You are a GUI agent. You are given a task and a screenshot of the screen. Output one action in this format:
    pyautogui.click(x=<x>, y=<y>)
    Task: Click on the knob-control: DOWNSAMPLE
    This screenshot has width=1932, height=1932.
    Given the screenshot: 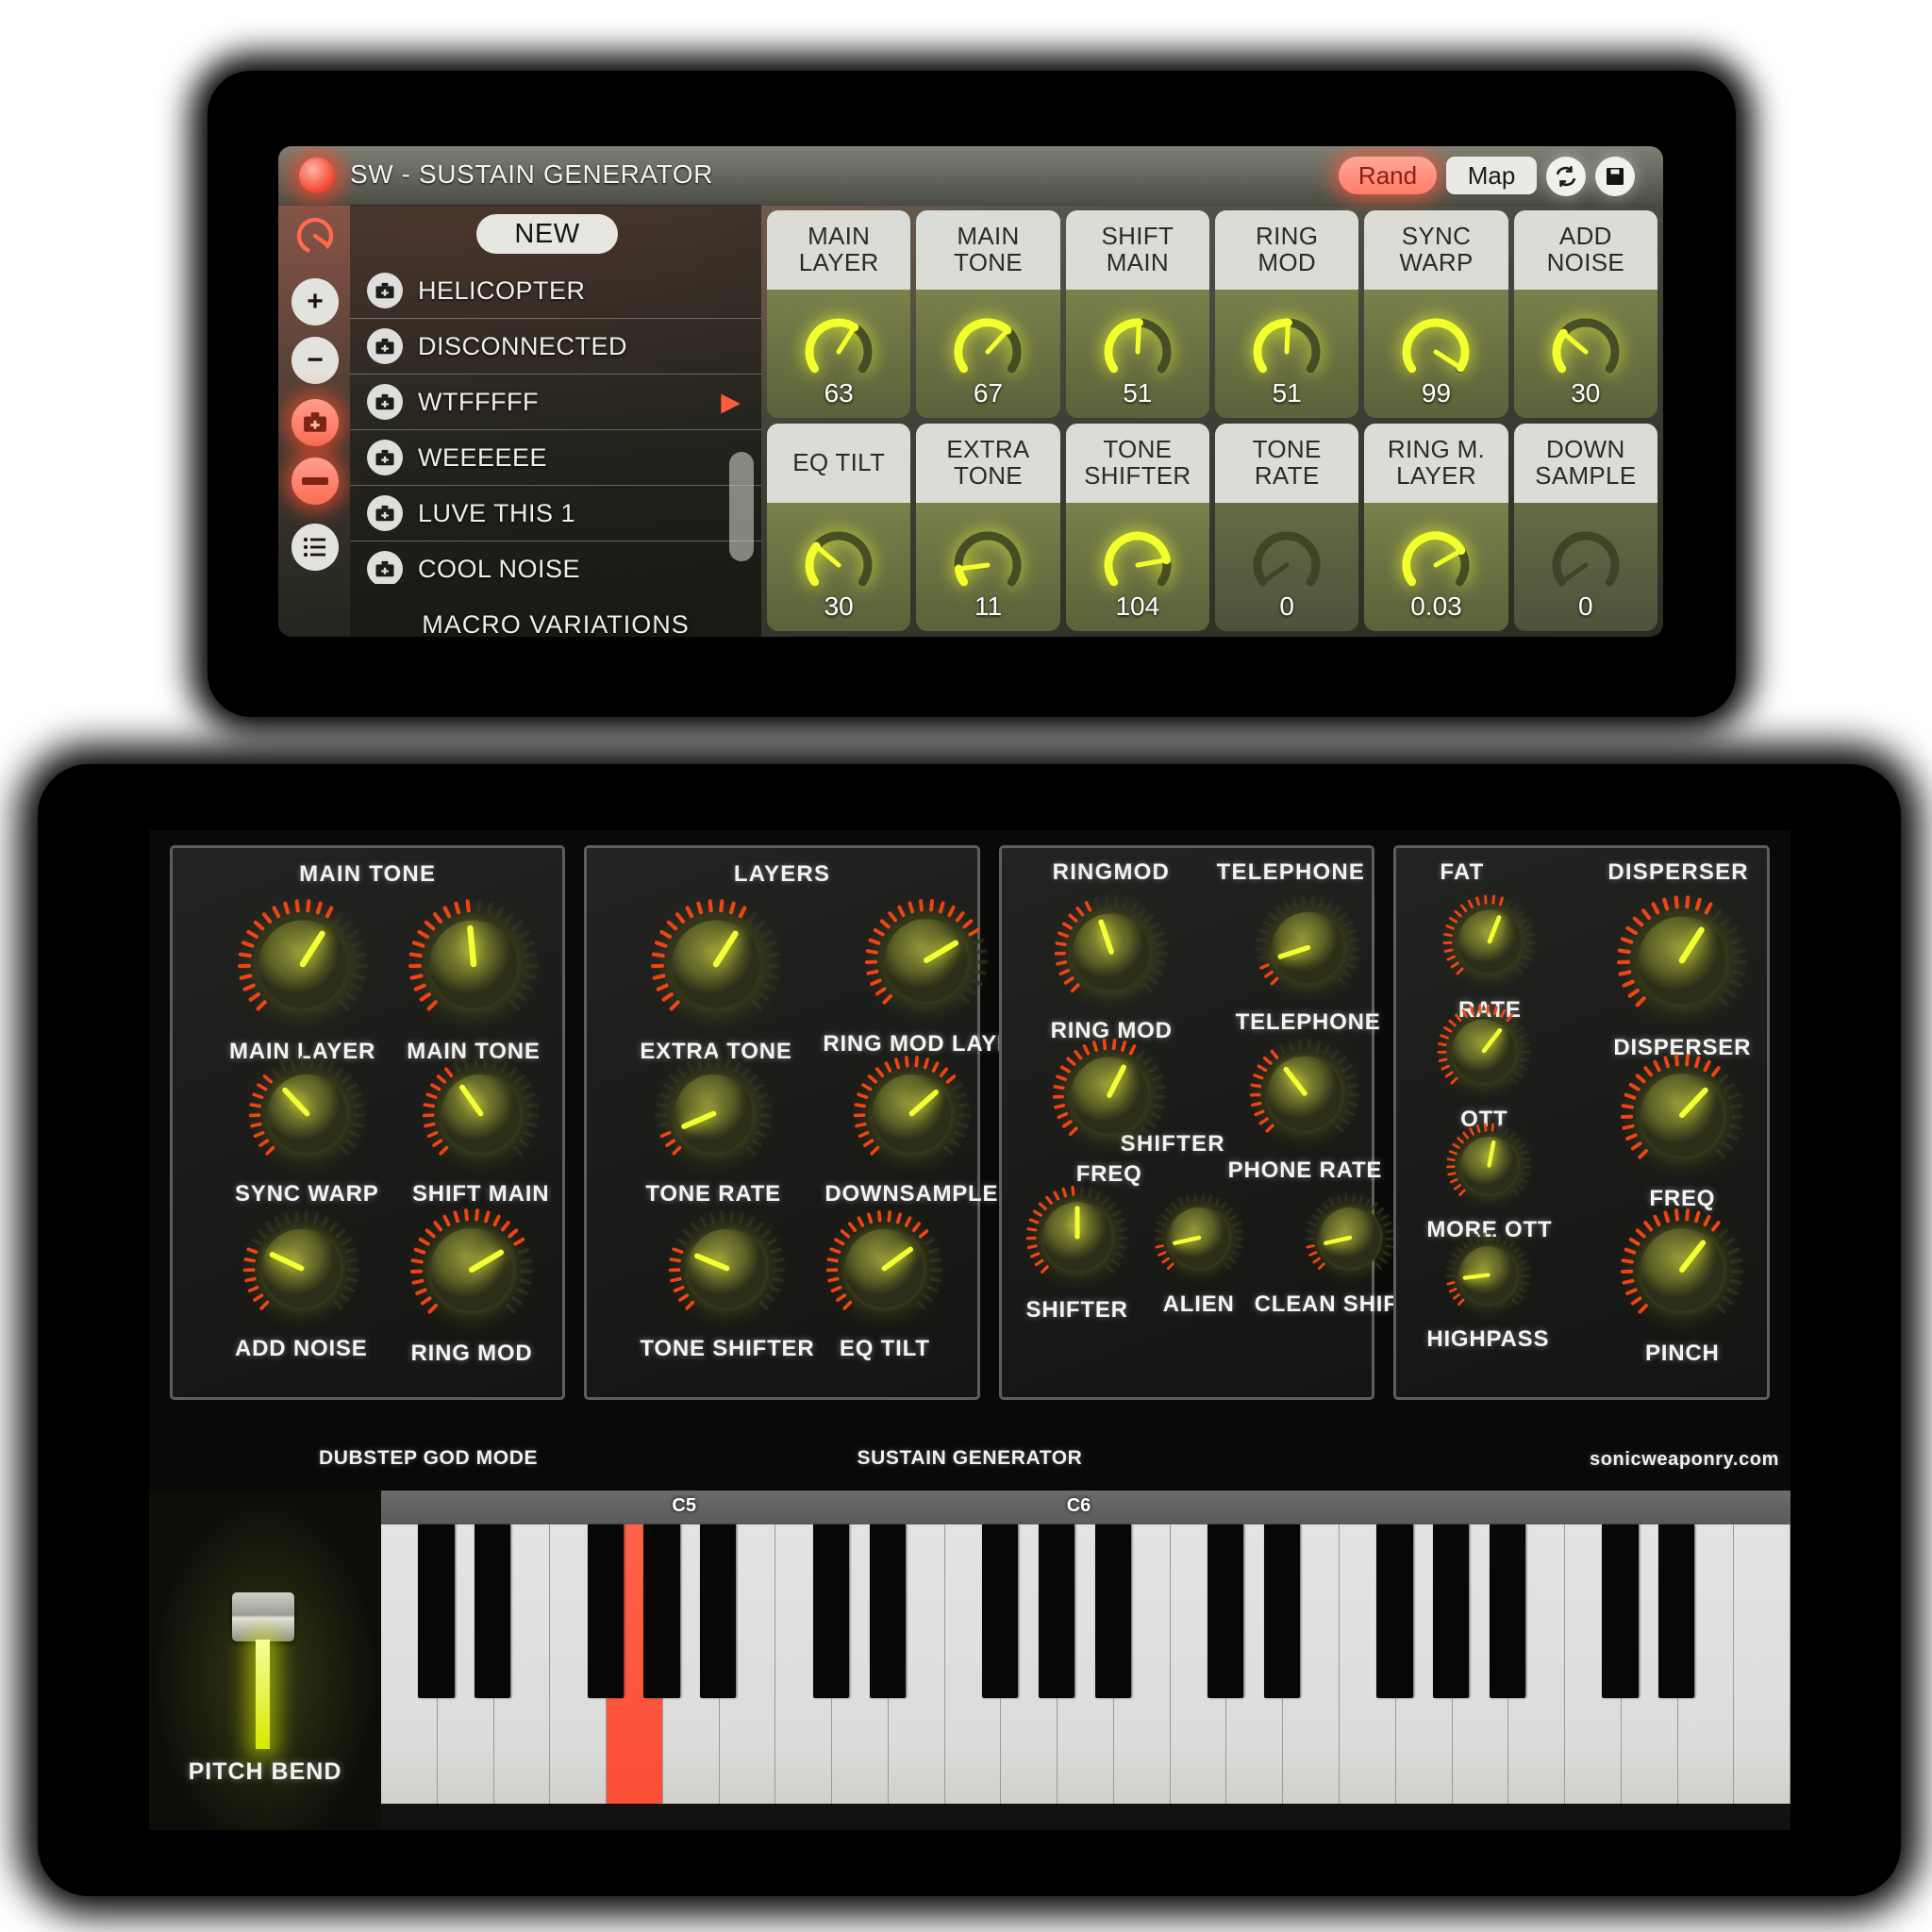 What is the action you would take?
    pyautogui.click(x=911, y=1131)
    